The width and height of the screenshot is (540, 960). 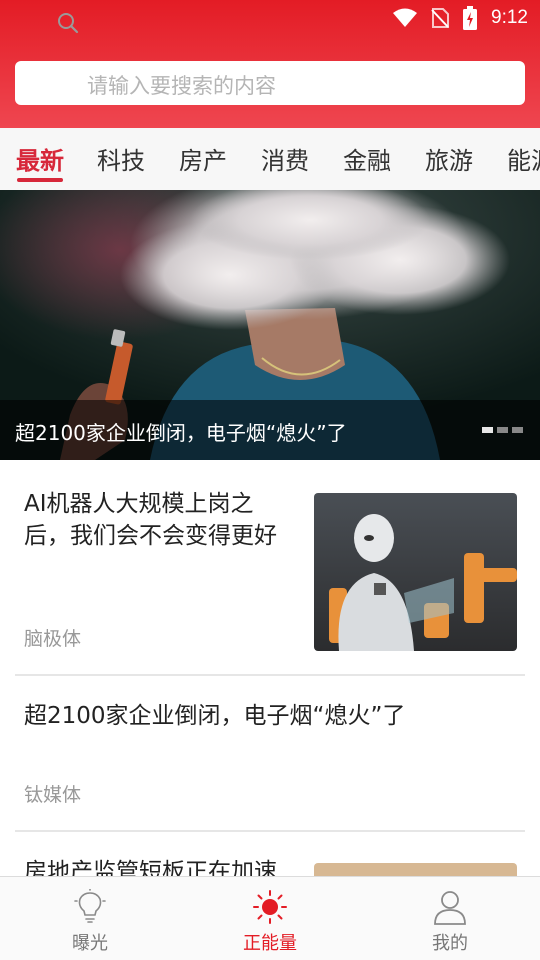 What do you see at coordinates (40, 158) in the screenshot?
I see `tab-latest: 最新` at bounding box center [40, 158].